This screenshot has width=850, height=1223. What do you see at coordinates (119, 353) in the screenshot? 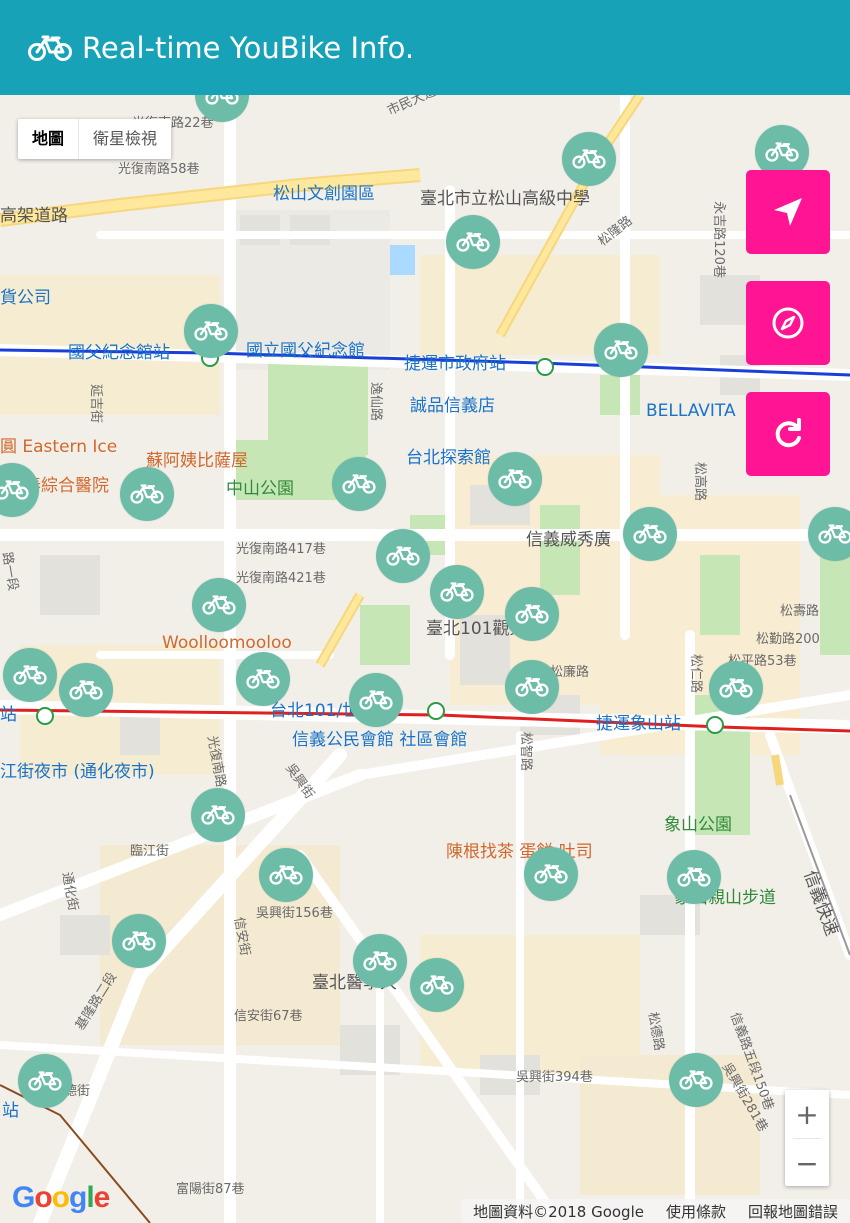
I see `label-sun-yat-sen-station: 國父紀念館站` at bounding box center [119, 353].